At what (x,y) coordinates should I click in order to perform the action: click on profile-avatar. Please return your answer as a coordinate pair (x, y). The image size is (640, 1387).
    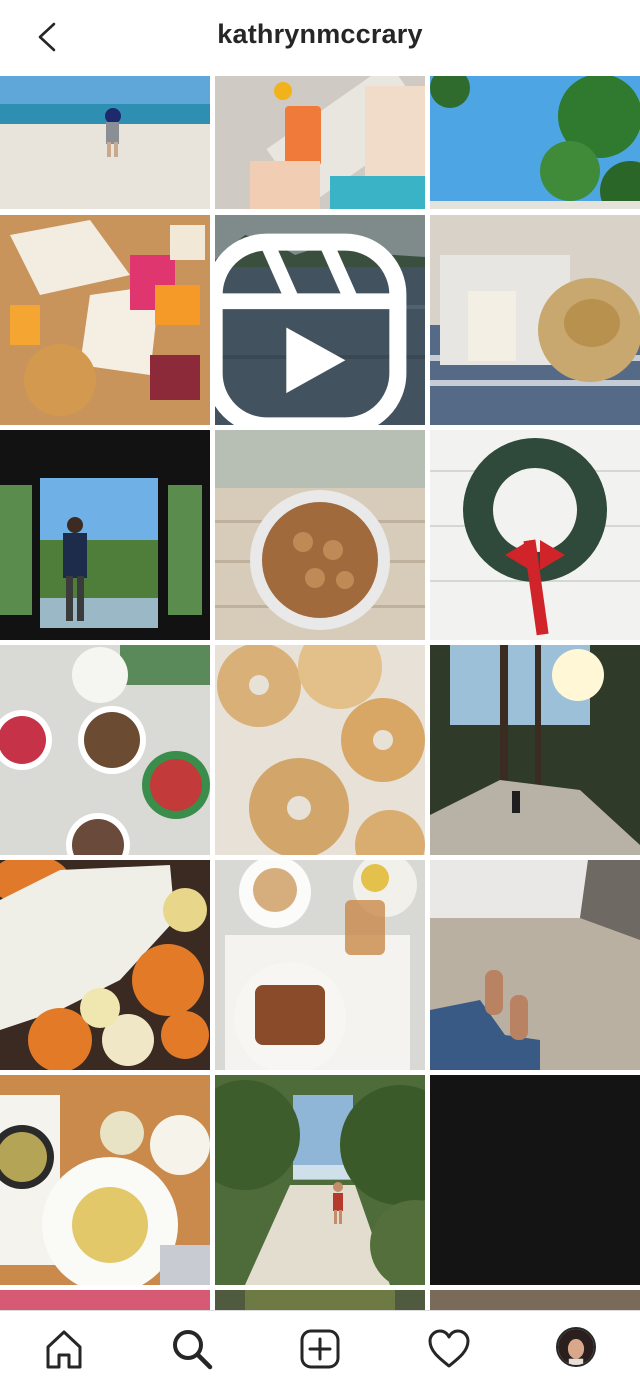
    Looking at the image, I should click on (576, 1347).